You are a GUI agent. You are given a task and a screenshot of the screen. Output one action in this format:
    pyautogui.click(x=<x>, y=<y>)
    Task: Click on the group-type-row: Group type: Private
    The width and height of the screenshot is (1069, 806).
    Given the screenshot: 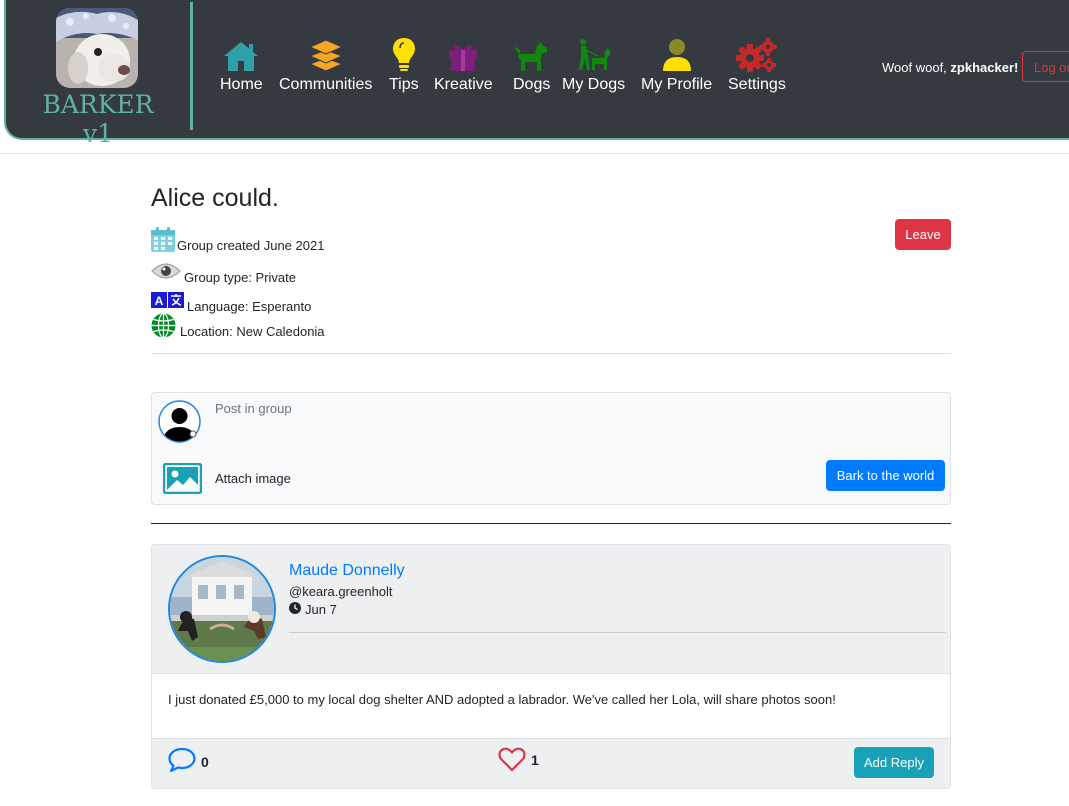 What is the action you would take?
    pyautogui.click(x=223, y=272)
    